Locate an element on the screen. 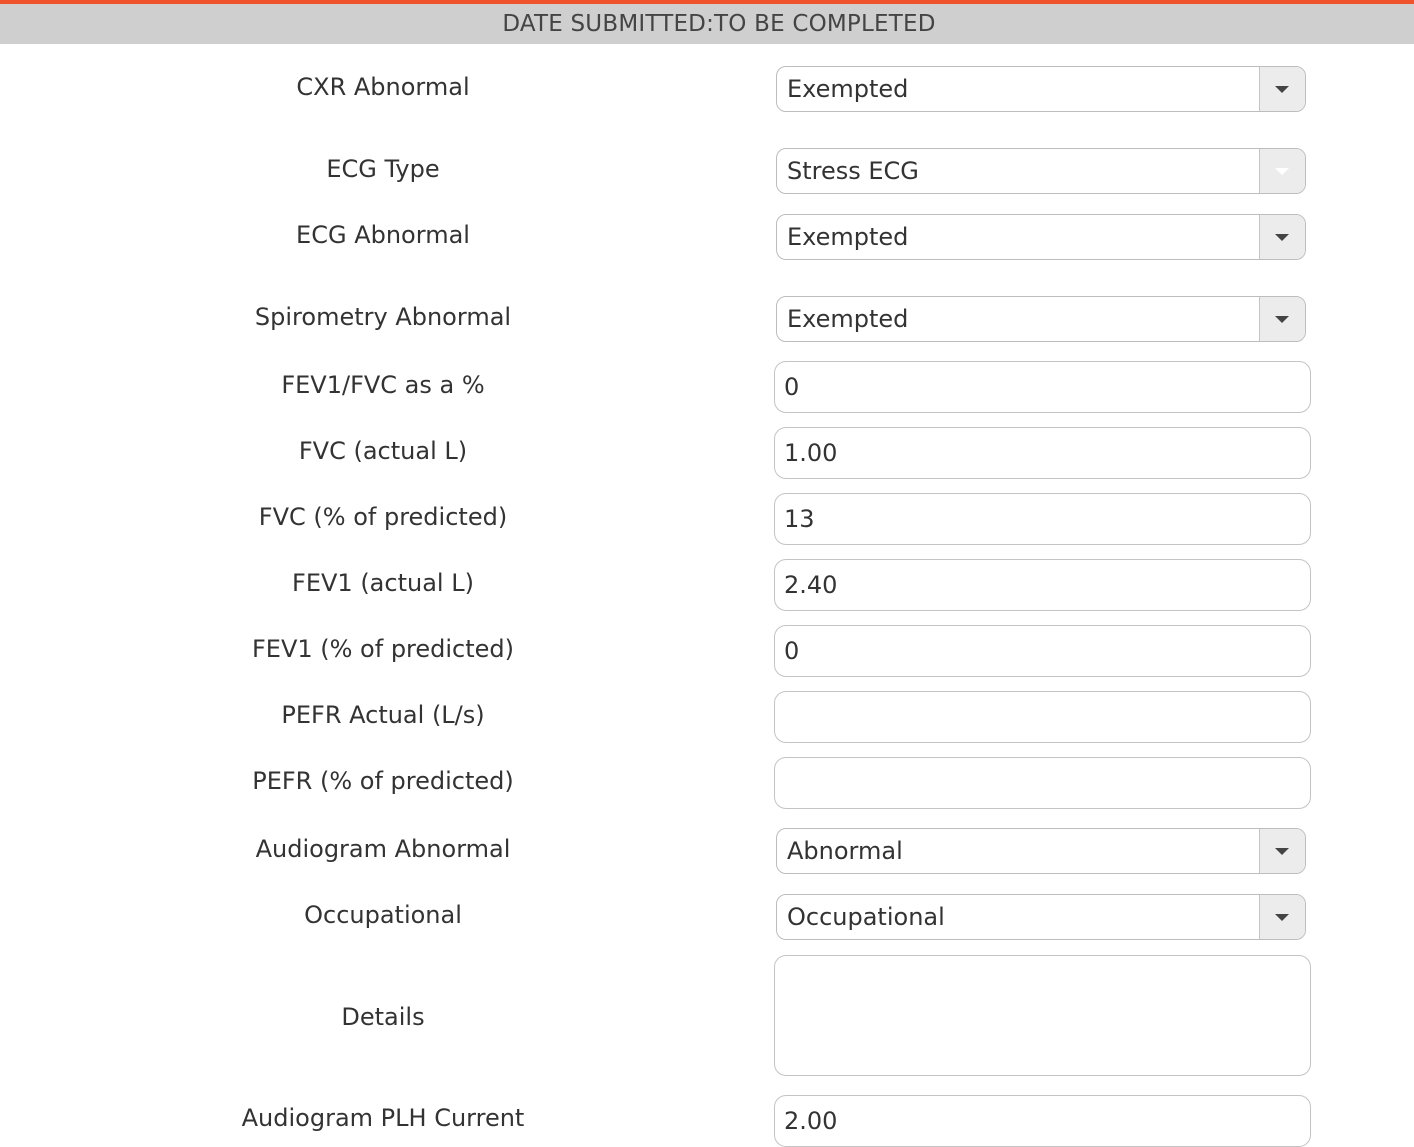  cxr-abnormal-dropdown-button is located at coordinates (1282, 89).